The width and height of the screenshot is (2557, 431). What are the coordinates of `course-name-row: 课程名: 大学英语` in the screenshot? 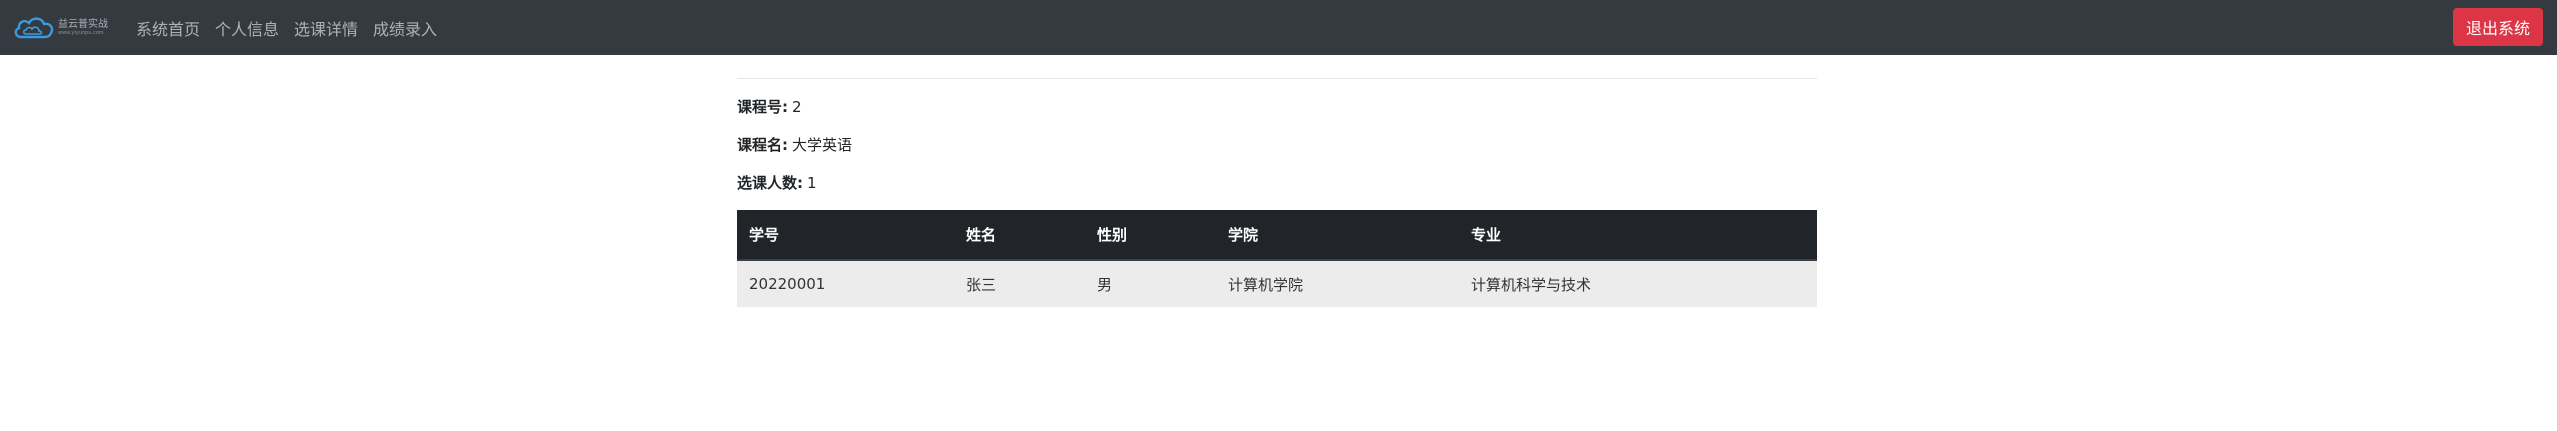 It's located at (1277, 145).